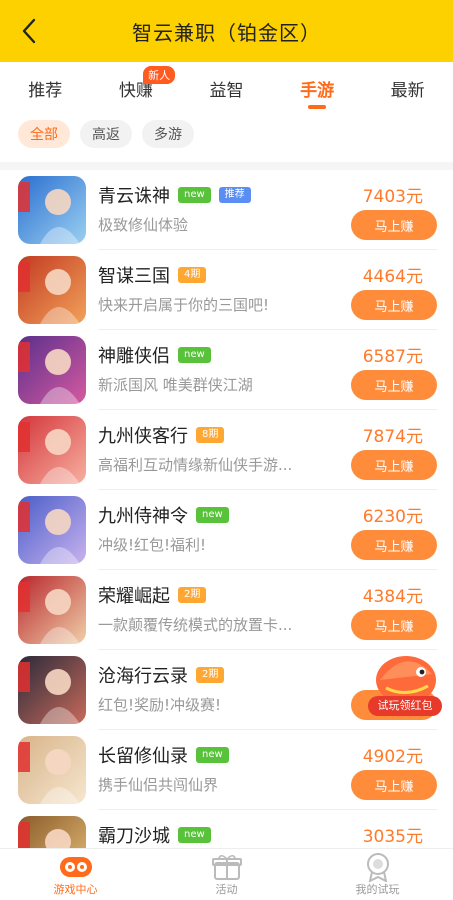 Image resolution: width=453 pixels, height=900 pixels. I want to click on game-tag: 4期, so click(192, 275).